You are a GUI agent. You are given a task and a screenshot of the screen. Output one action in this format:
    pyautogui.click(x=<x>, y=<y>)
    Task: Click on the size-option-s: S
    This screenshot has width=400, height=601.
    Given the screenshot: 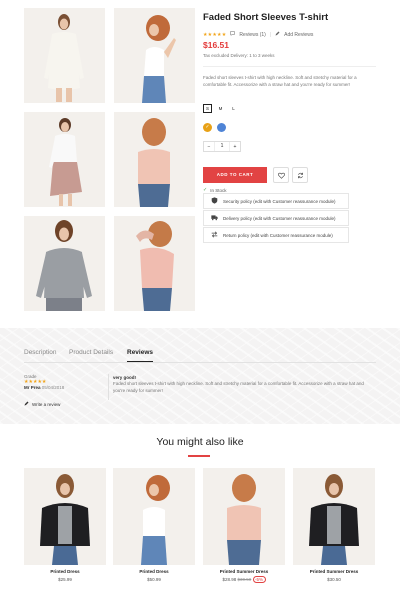 What is the action you would take?
    pyautogui.click(x=207, y=108)
    